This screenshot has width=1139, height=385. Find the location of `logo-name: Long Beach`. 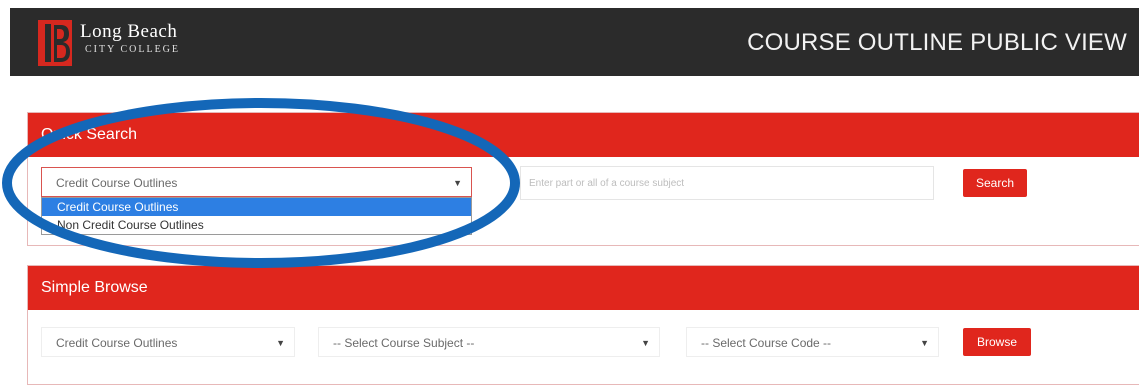

logo-name: Long Beach is located at coordinates (129, 31).